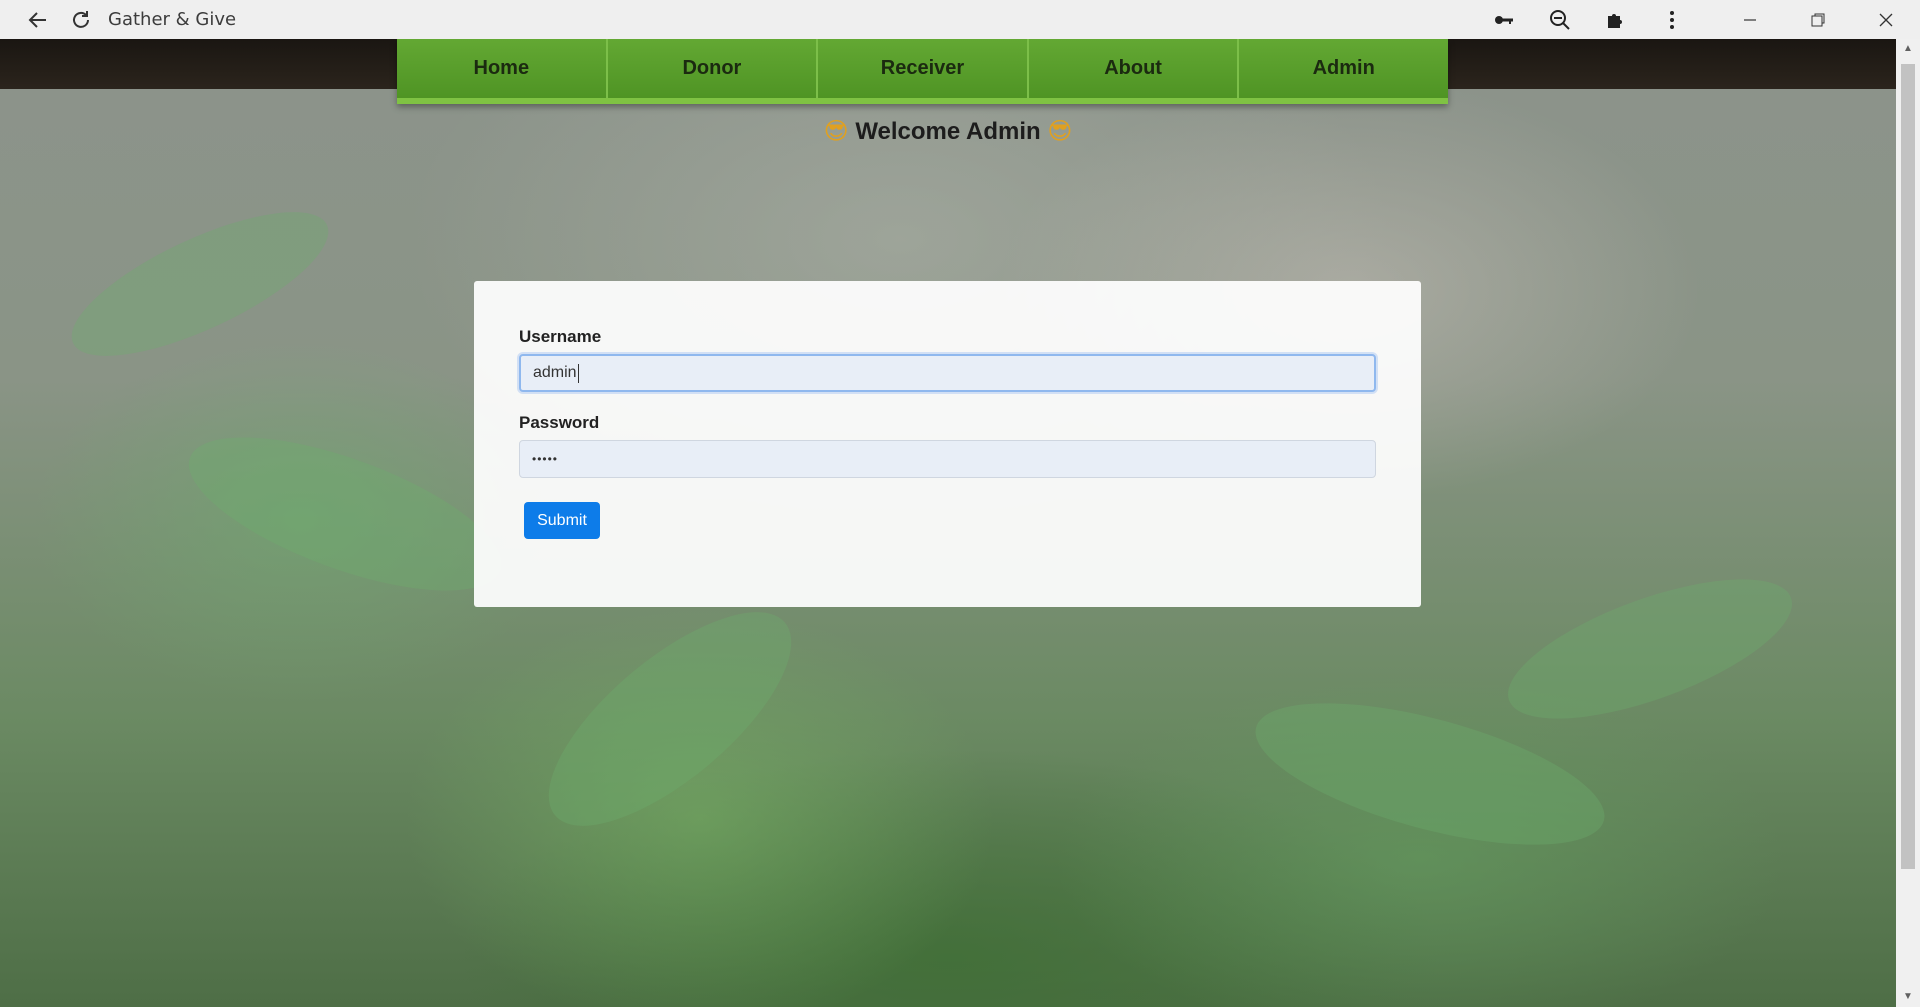 This screenshot has height=1007, width=1920. What do you see at coordinates (560, 336) in the screenshot?
I see `username-label: Username` at bounding box center [560, 336].